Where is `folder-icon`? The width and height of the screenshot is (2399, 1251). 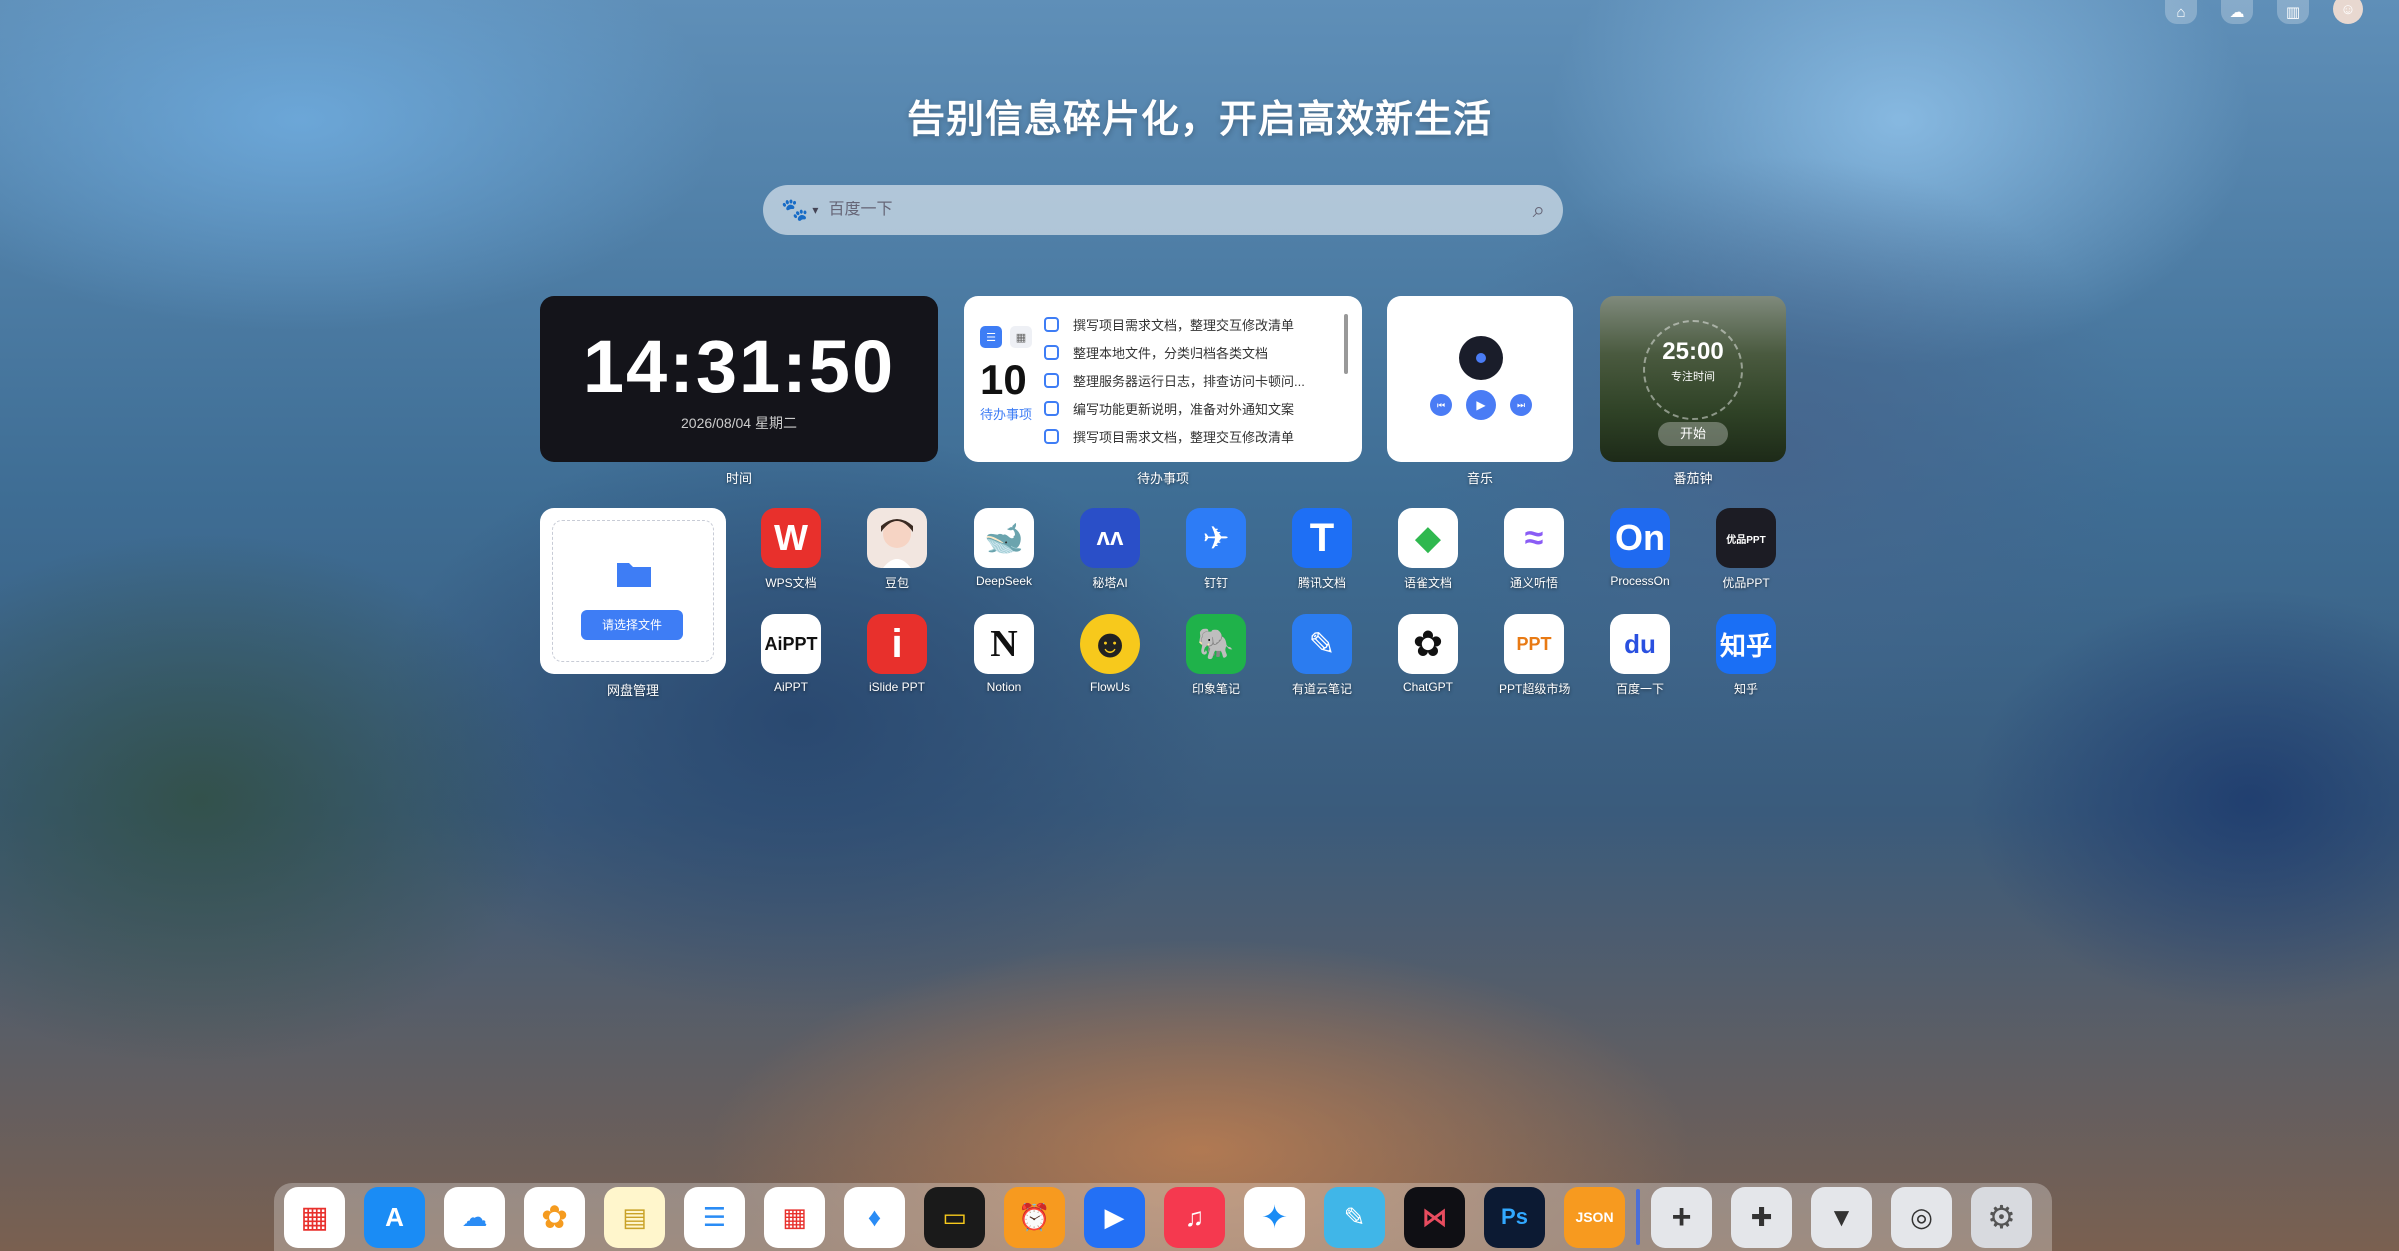
folder-icon is located at coordinates (634, 575).